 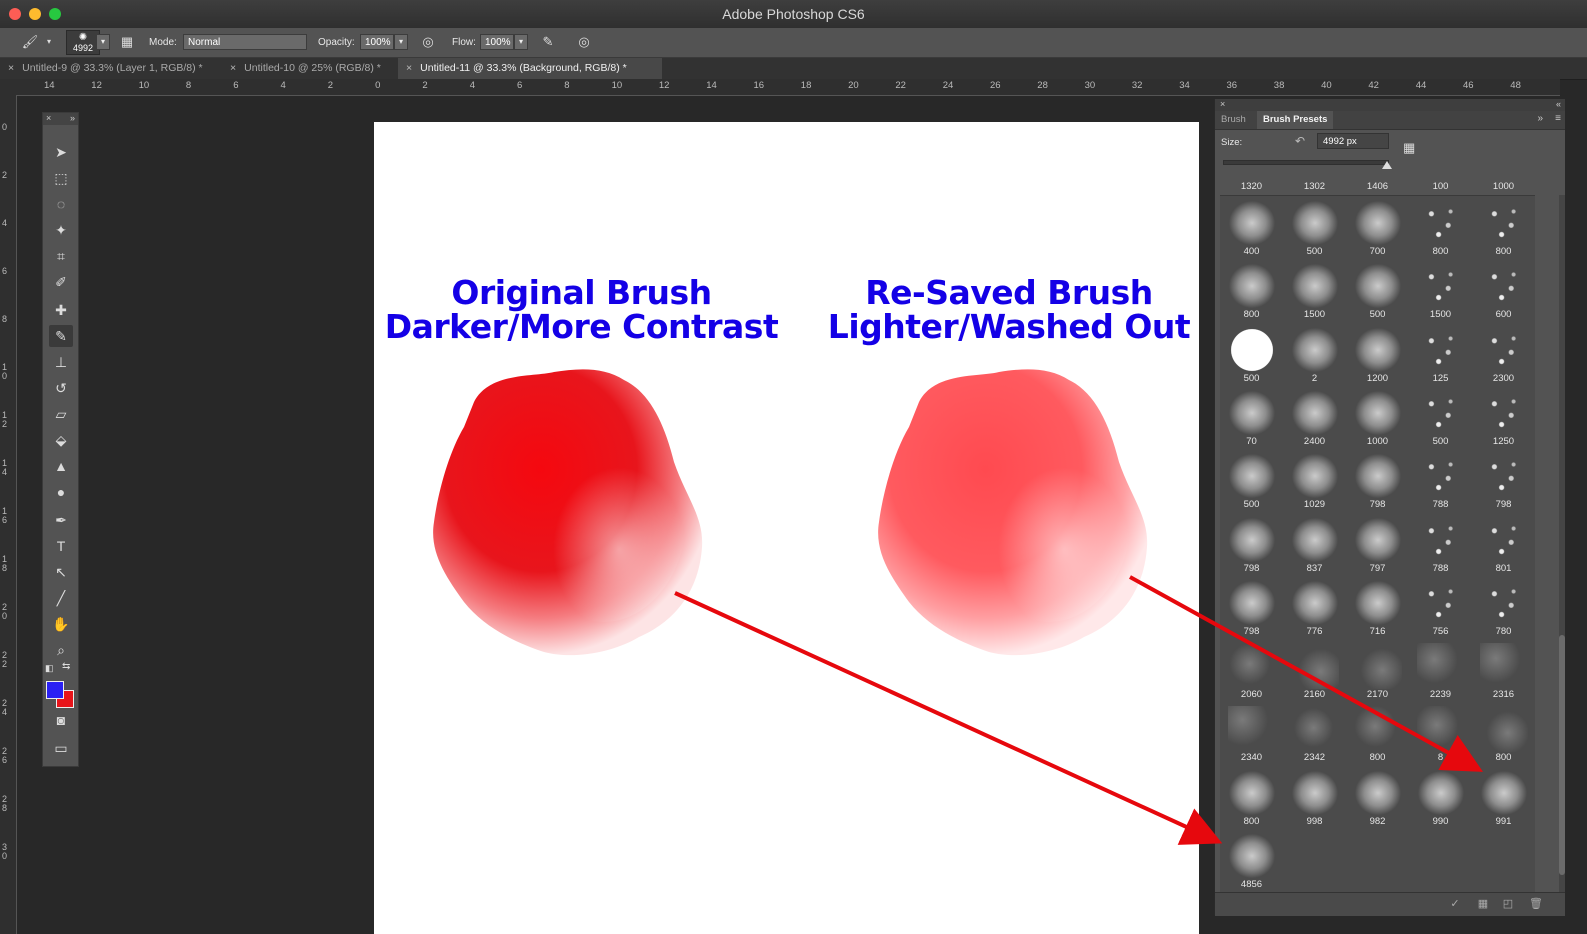 I want to click on screen-mode-icon: ▭, so click(x=61, y=748).